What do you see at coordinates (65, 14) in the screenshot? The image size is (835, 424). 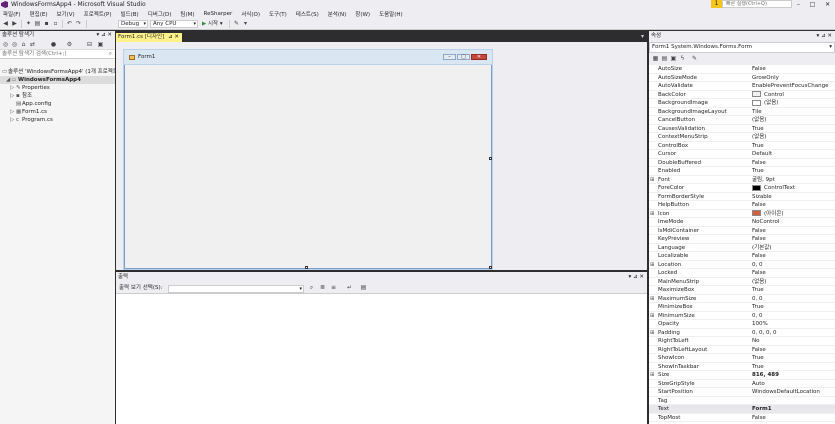 I see `menu-item: 보기(V)` at bounding box center [65, 14].